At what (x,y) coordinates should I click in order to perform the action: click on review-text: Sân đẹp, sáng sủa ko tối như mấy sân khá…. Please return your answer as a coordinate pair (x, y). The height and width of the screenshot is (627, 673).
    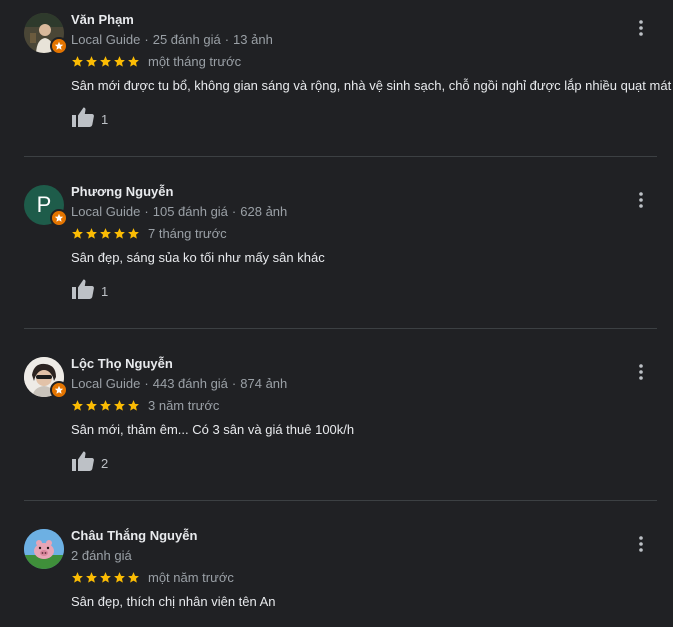
    Looking at the image, I should click on (198, 257).